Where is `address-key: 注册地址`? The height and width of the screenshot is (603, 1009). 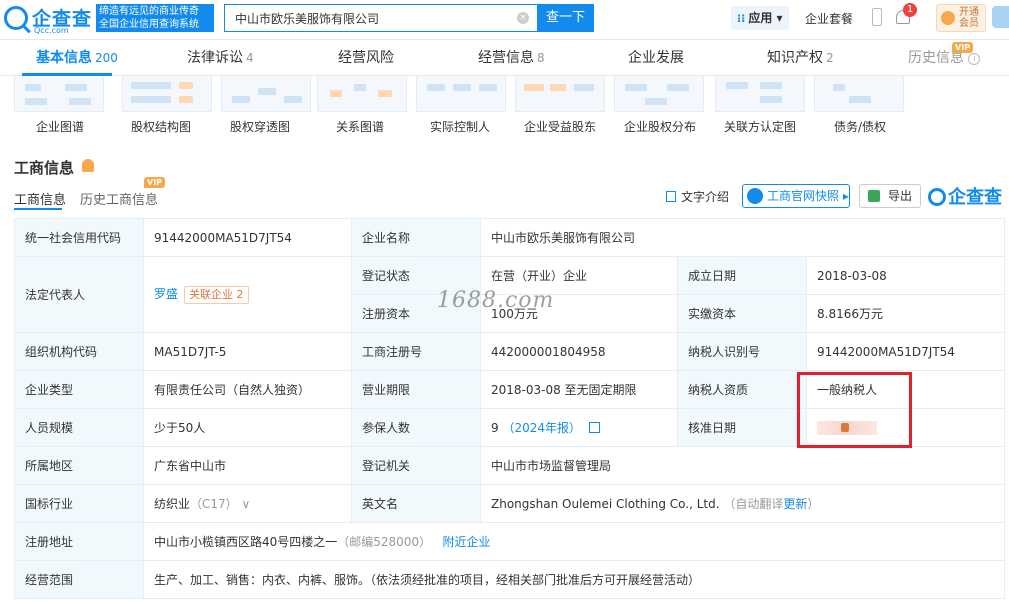
address-key: 注册地址 is located at coordinates (79, 541).